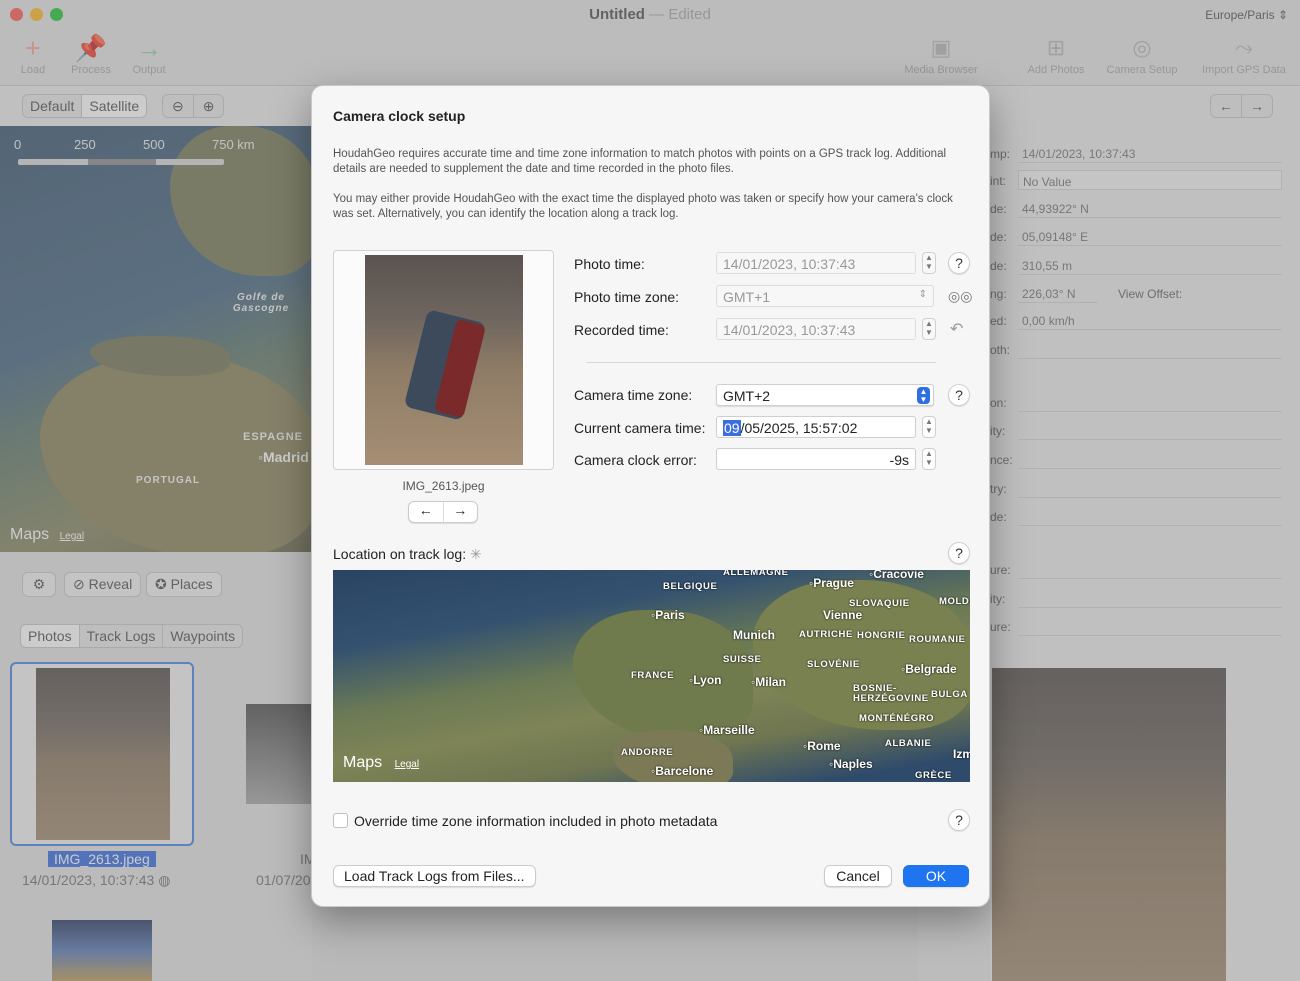 The image size is (1300, 981). Describe the element at coordinates (647, 752) in the screenshot. I see `country-label: ANDORRE` at that location.